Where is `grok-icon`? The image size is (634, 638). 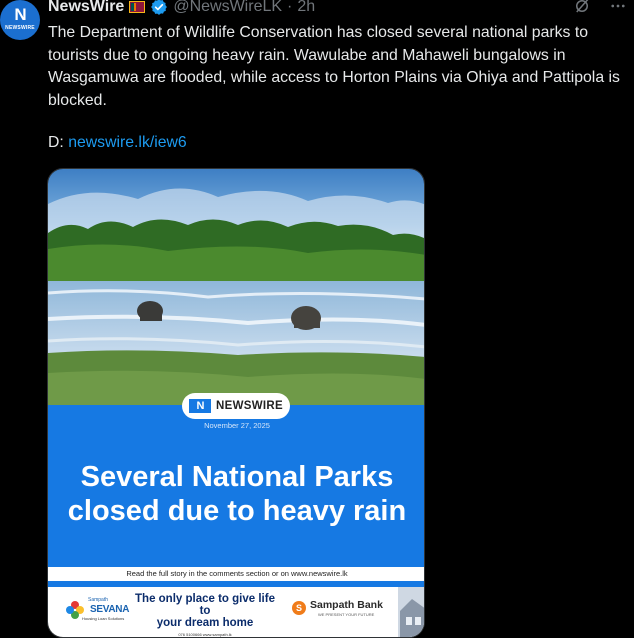 grok-icon is located at coordinates (582, 8).